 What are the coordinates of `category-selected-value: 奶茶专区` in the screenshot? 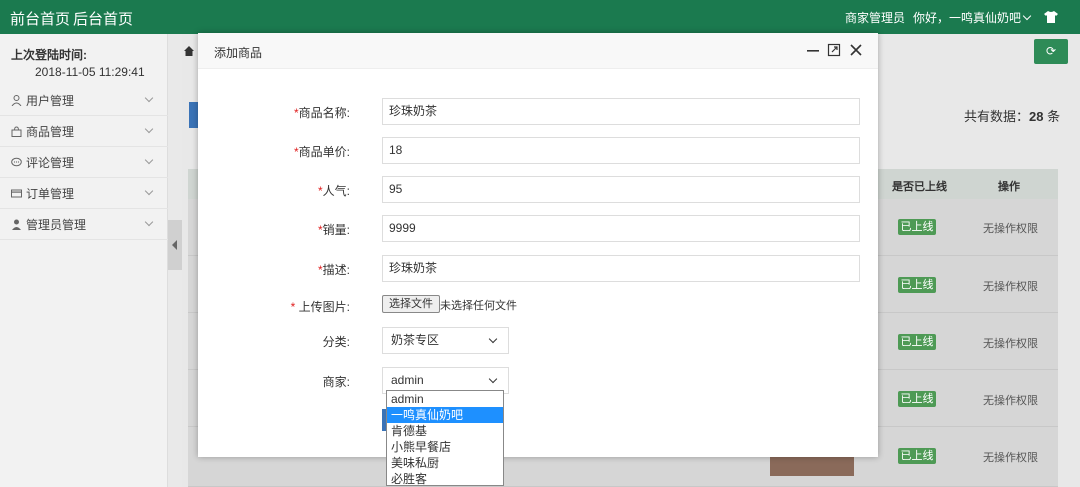 It's located at (415, 340).